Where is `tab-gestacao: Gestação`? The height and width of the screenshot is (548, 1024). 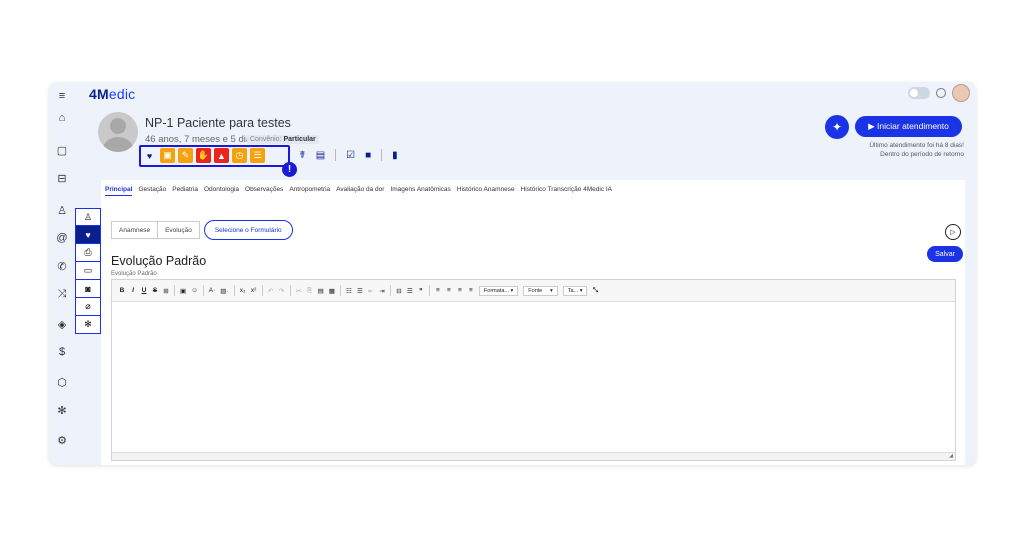
tab-gestacao: Gestação is located at coordinates (152, 191).